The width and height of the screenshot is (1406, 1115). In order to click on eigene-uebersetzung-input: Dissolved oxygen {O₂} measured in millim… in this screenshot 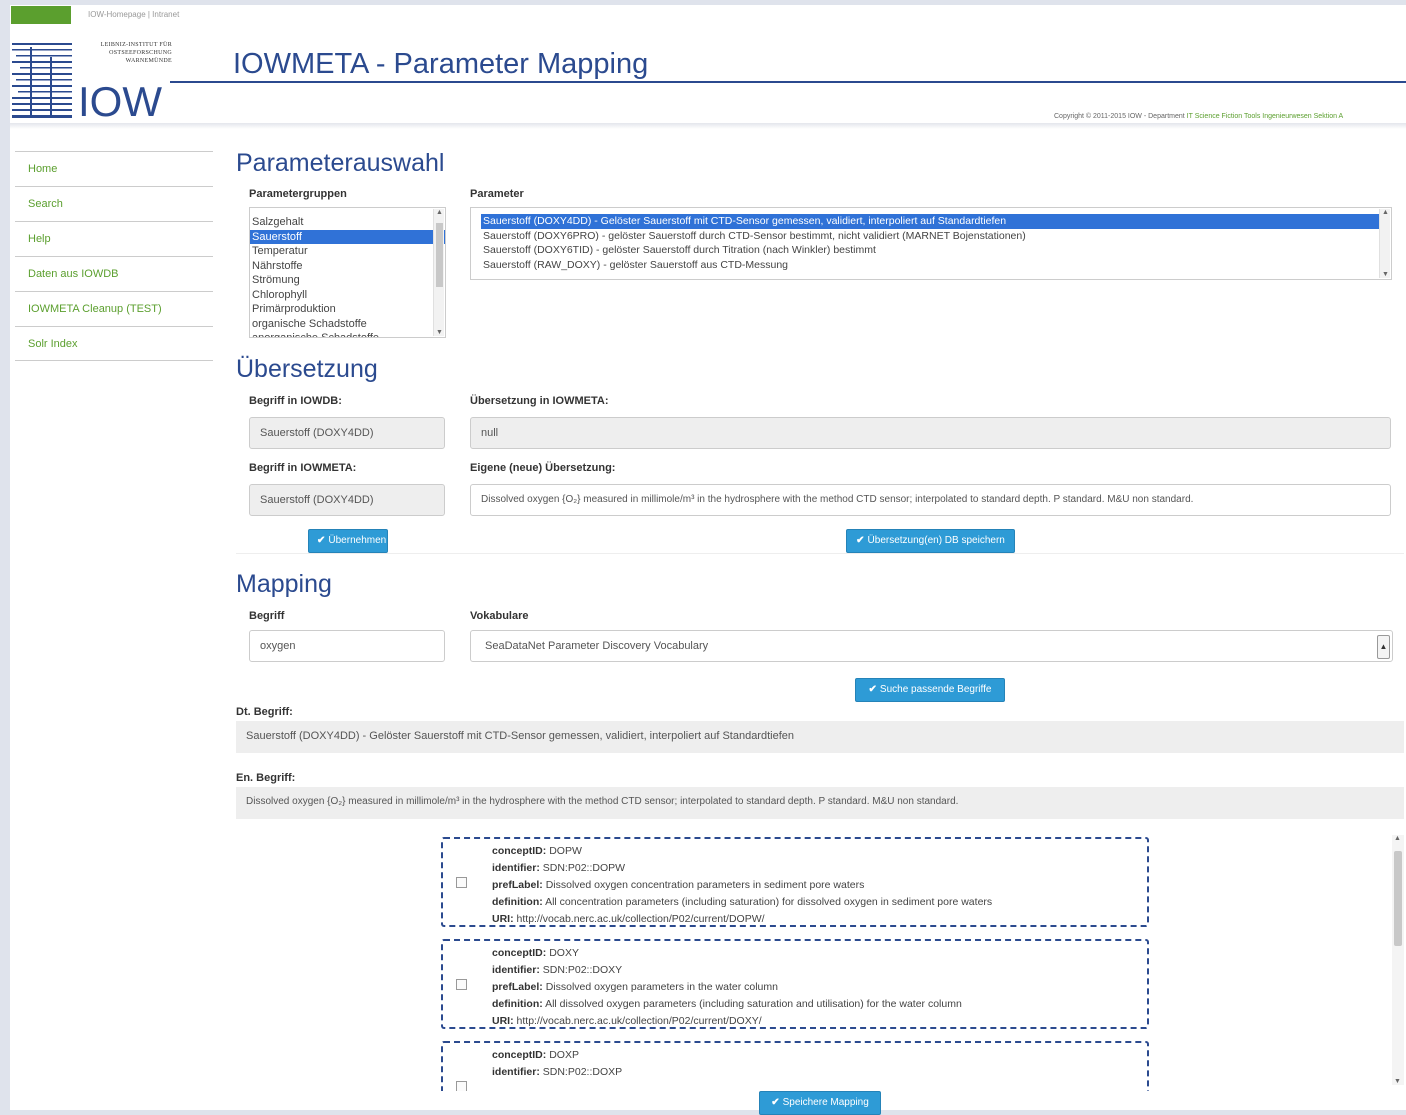, I will do `click(930, 500)`.